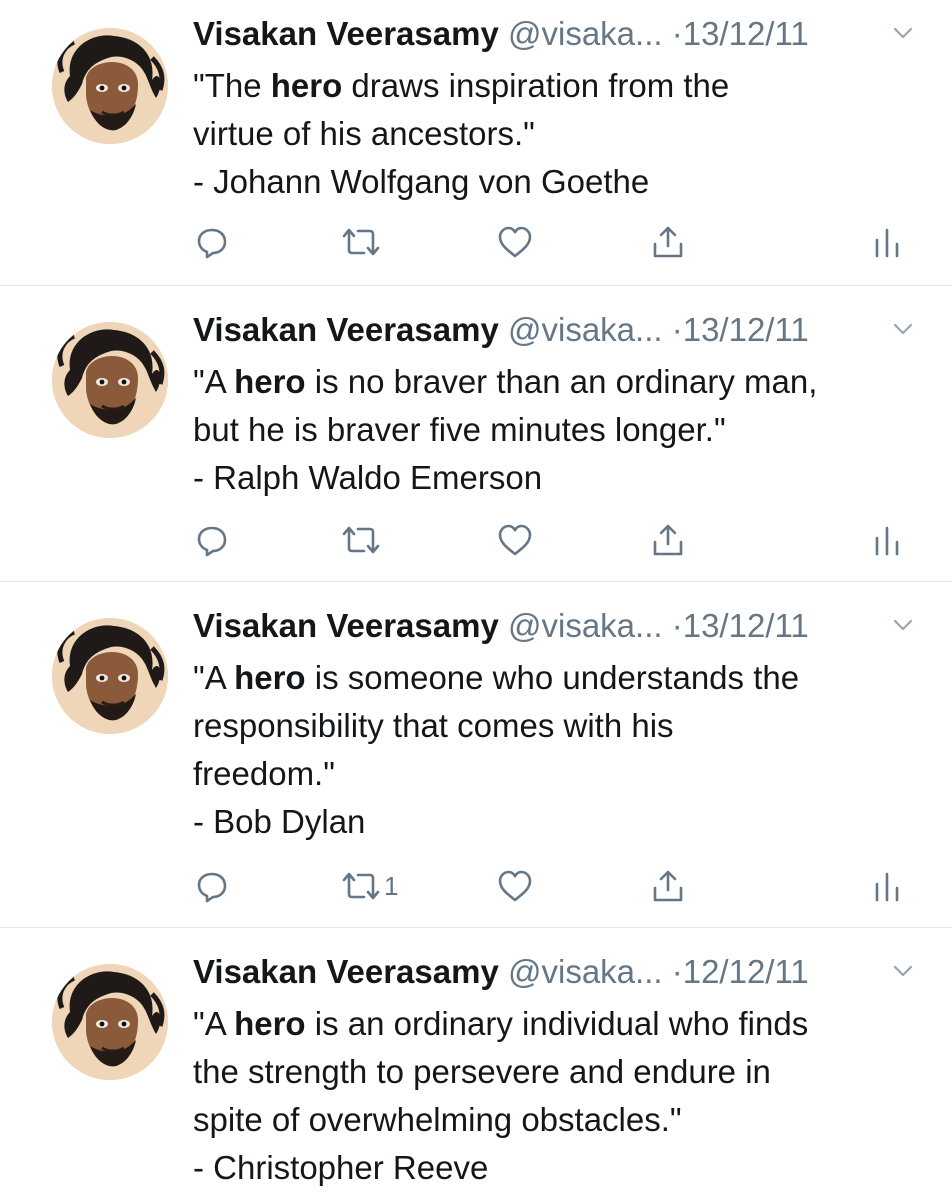  I want to click on tweet-header: Visakan Veerasamy @visaka... ·12/12/11, so click(562, 972).